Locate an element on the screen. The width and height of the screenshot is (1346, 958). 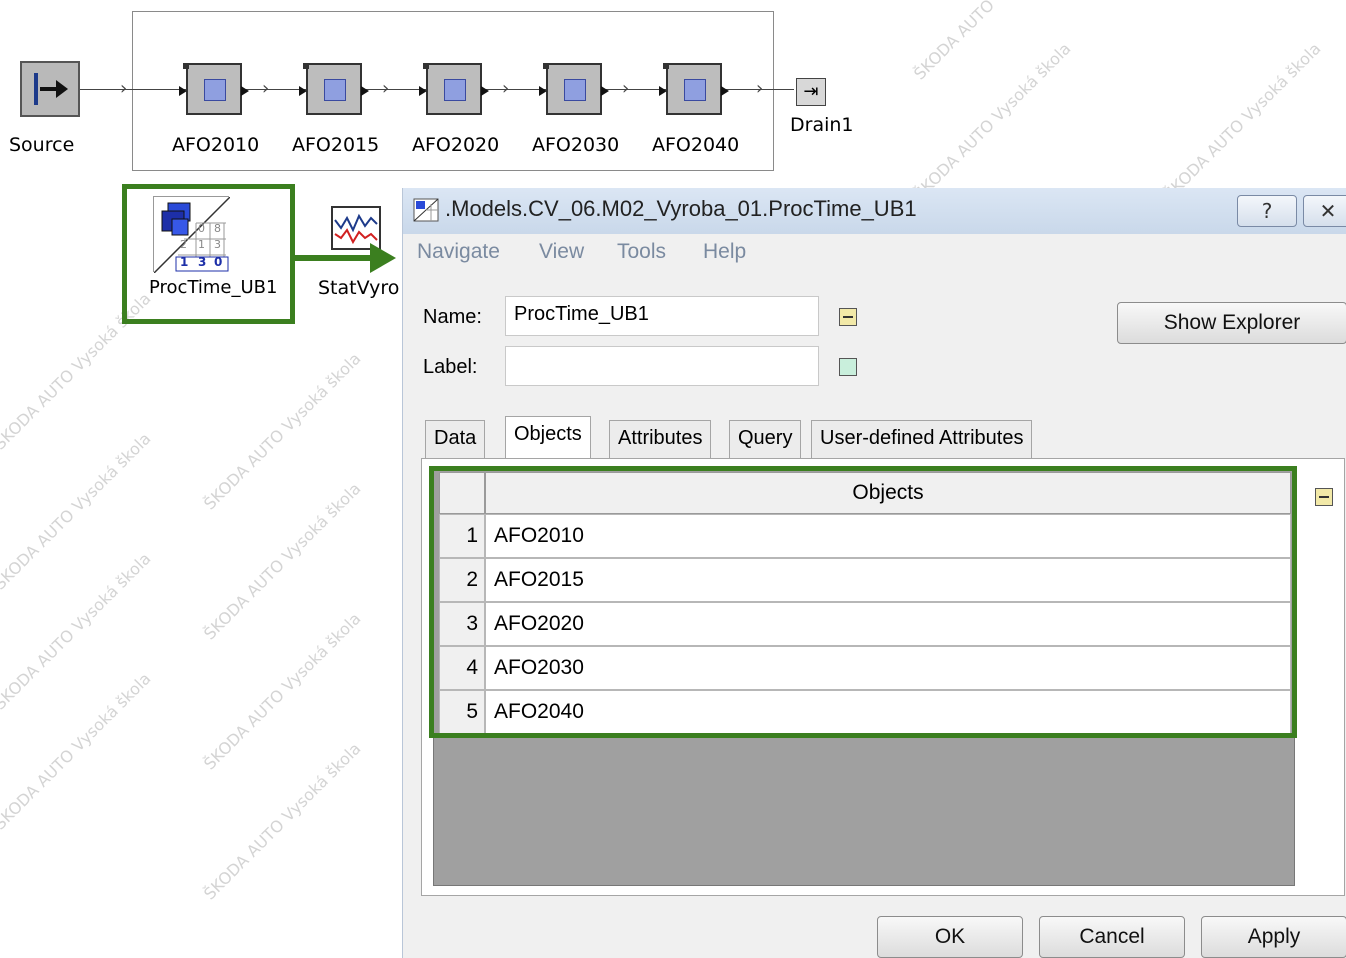
name-field: ProcTime_UB1 is located at coordinates (662, 316).